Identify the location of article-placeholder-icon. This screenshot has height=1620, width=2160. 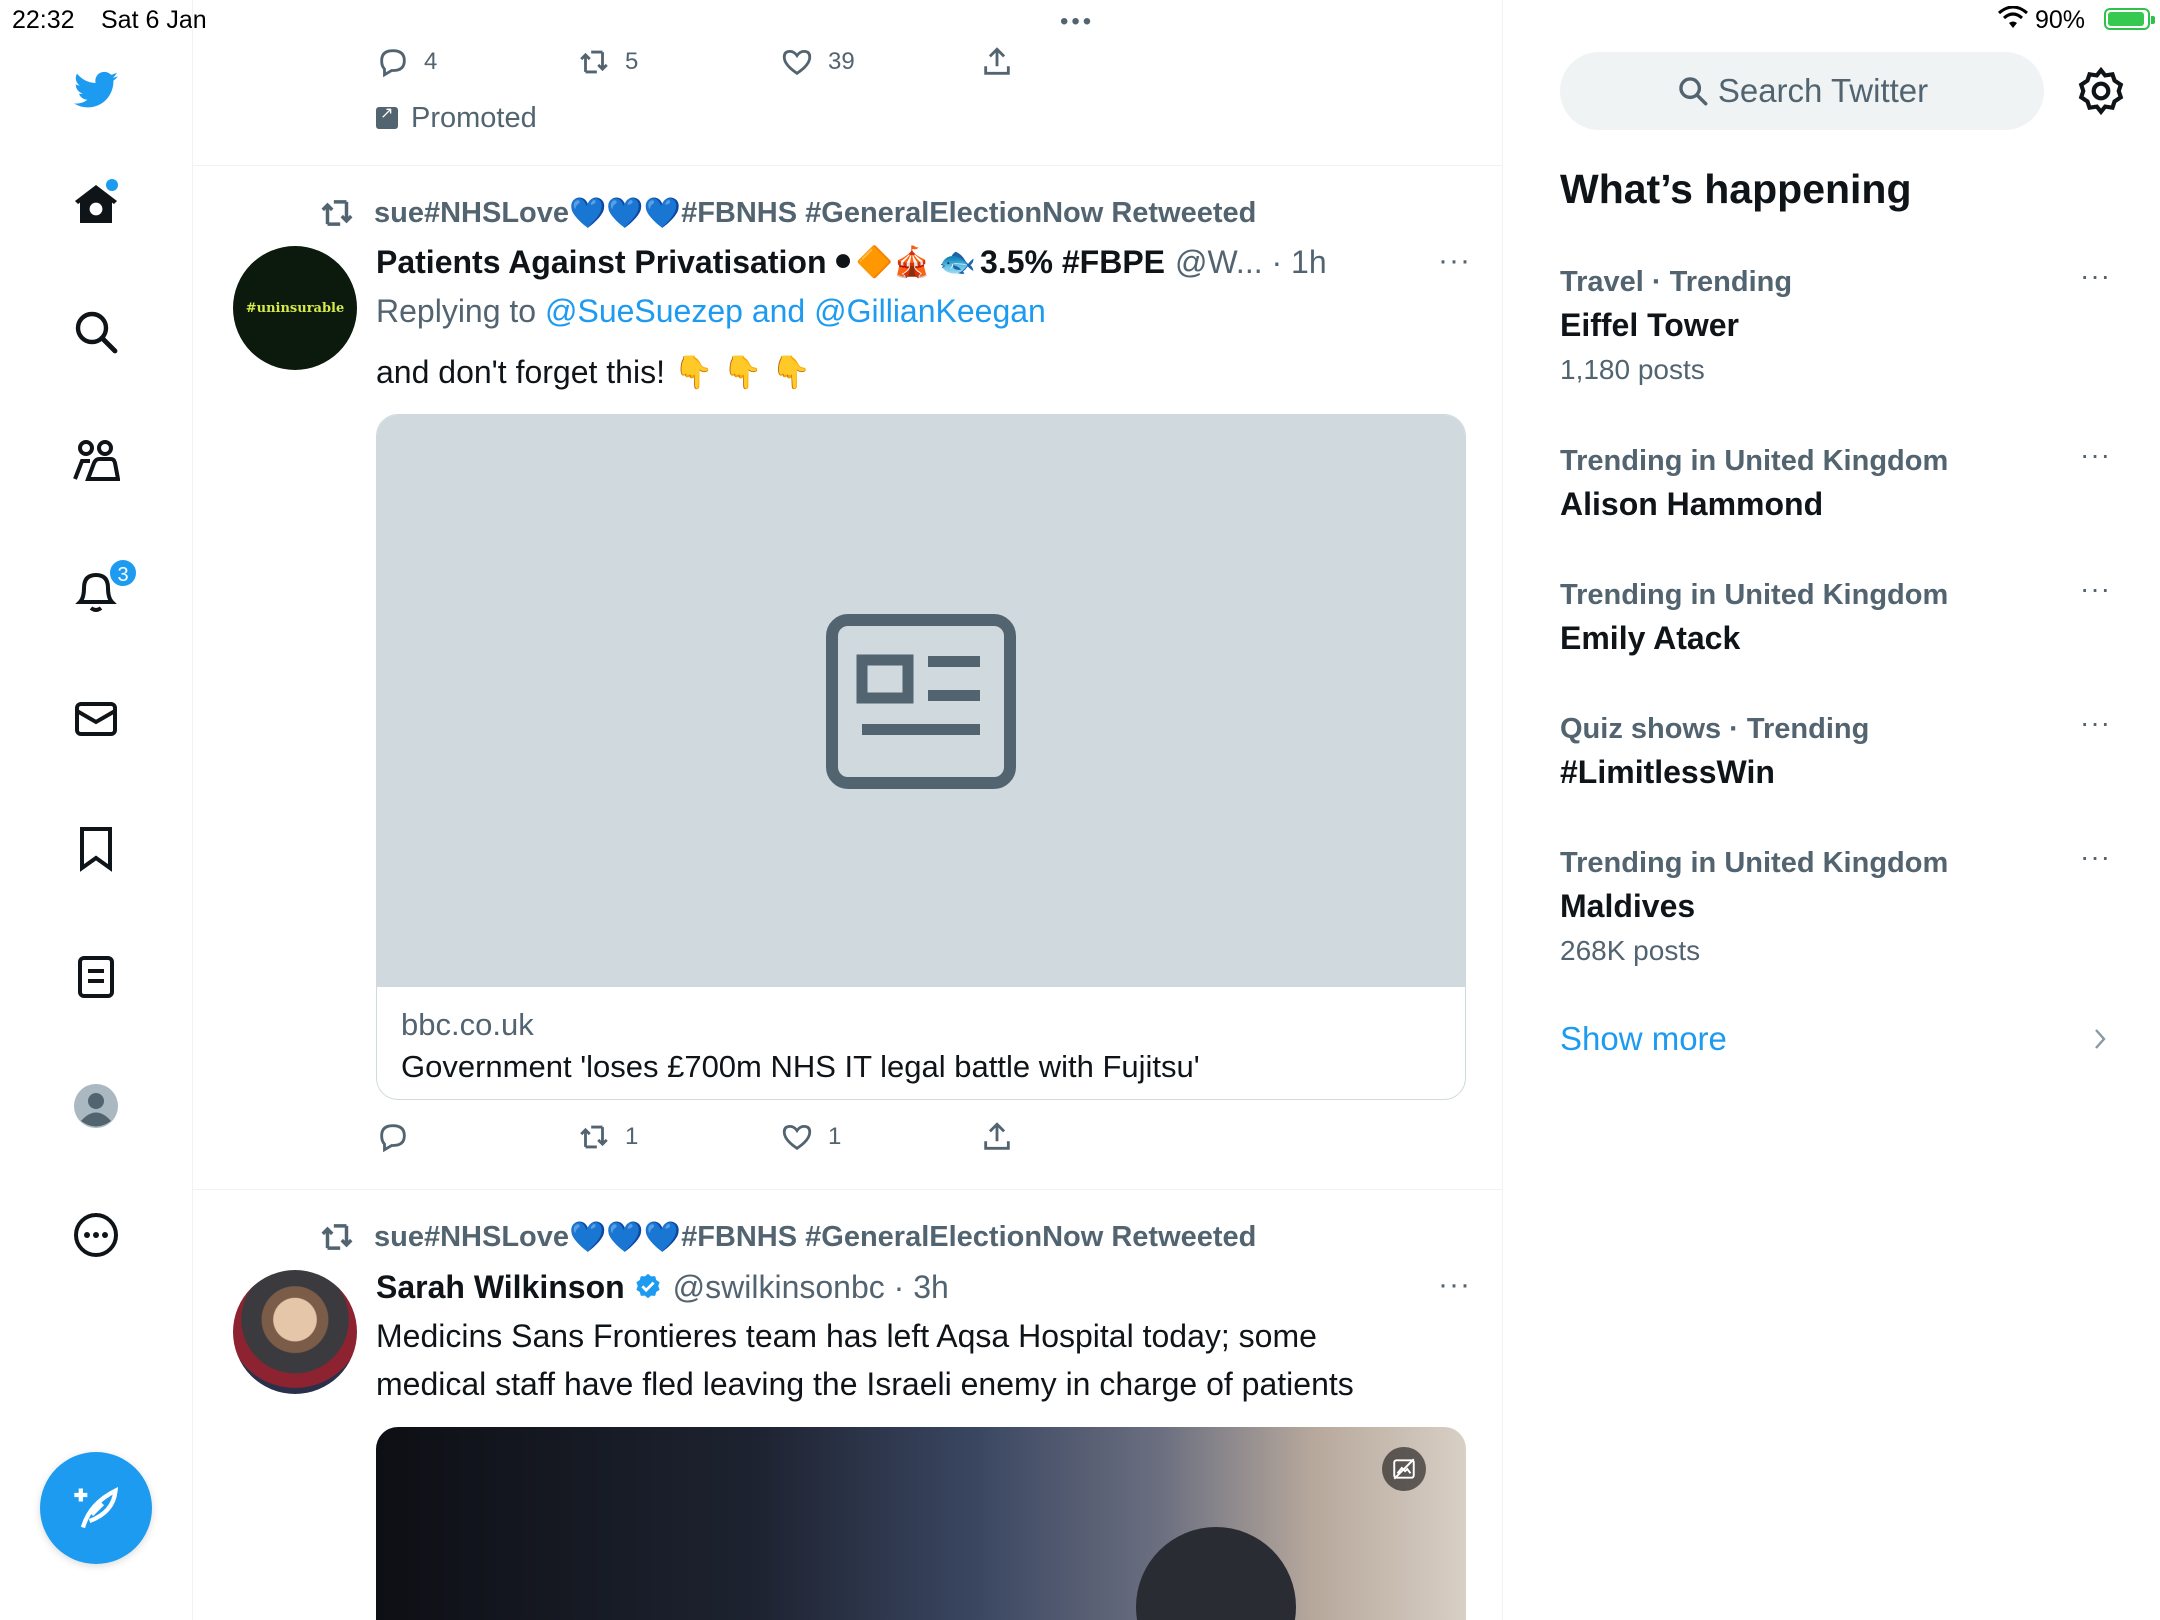
(921, 701).